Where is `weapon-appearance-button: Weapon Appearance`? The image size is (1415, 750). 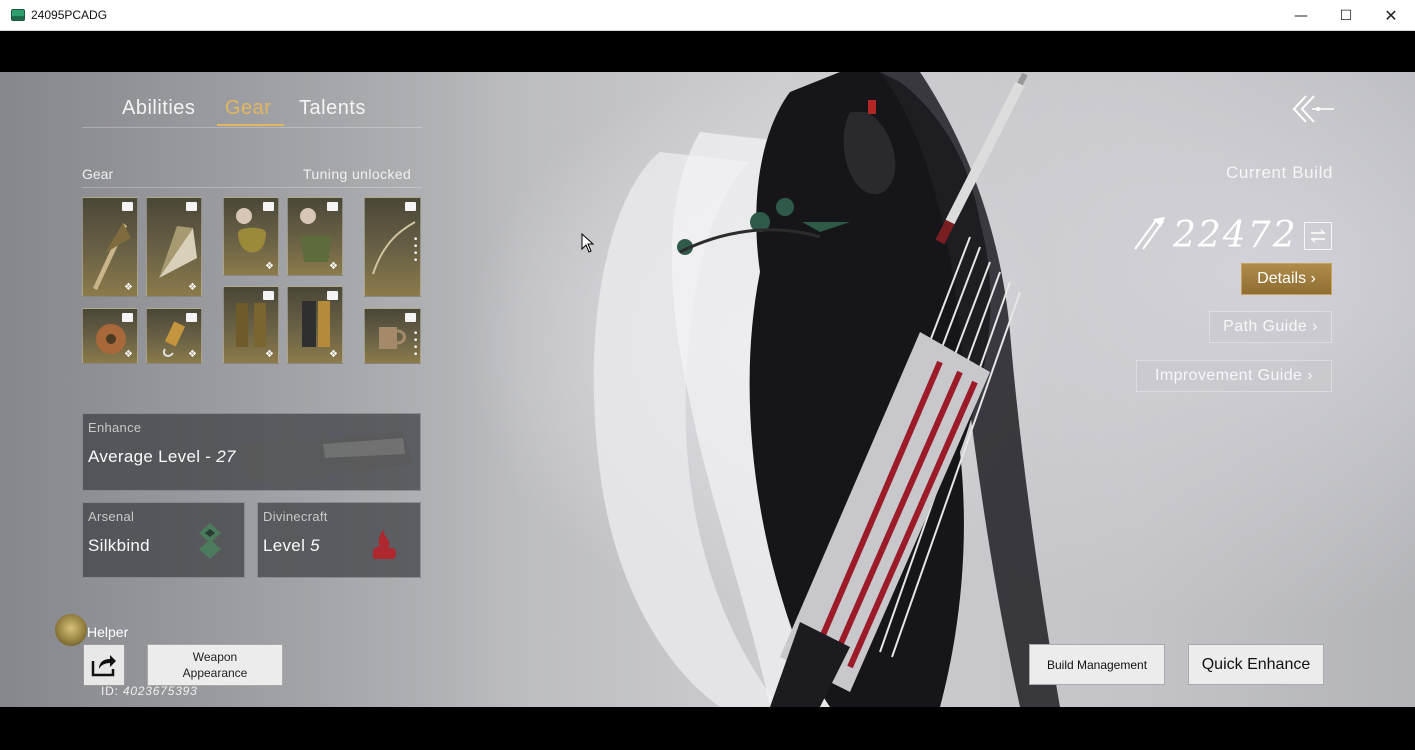 weapon-appearance-button: Weapon Appearance is located at coordinates (215, 665).